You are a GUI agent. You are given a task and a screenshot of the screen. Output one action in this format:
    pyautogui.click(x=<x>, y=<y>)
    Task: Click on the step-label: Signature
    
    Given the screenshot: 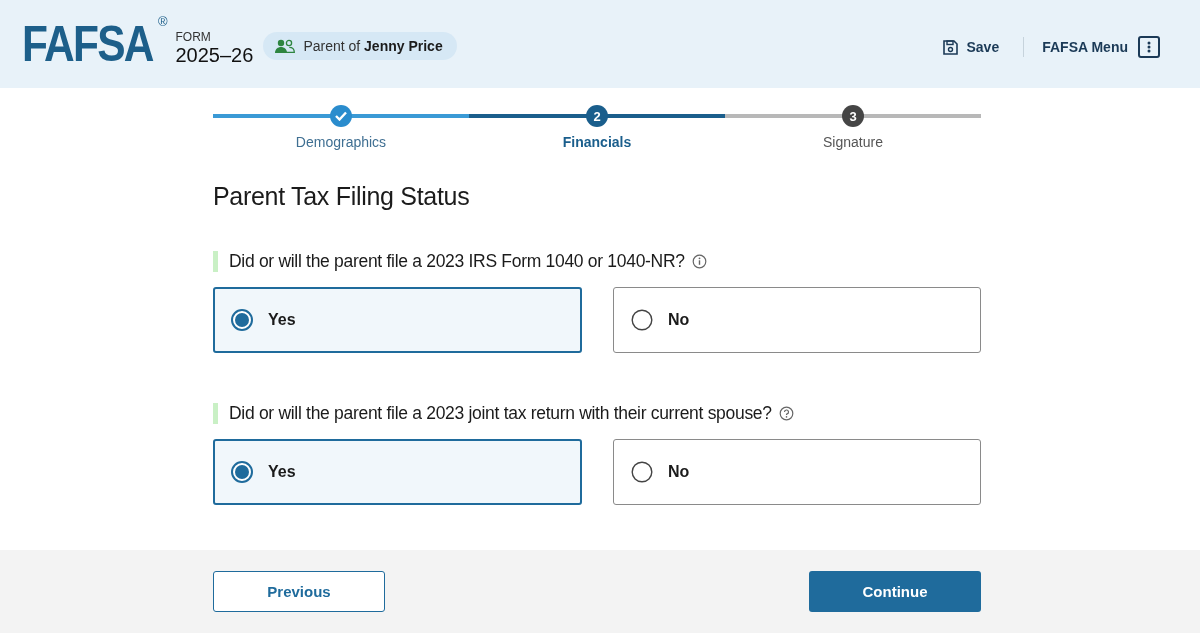 What is the action you would take?
    pyautogui.click(x=853, y=142)
    